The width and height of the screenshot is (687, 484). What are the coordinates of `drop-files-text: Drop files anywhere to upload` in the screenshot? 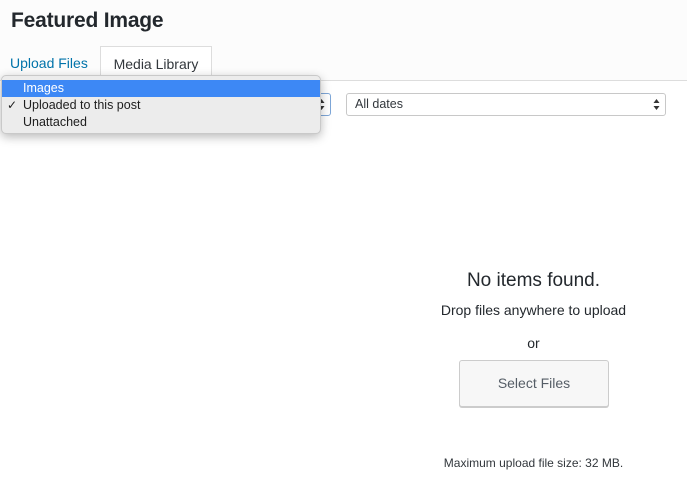 It's located at (533, 310).